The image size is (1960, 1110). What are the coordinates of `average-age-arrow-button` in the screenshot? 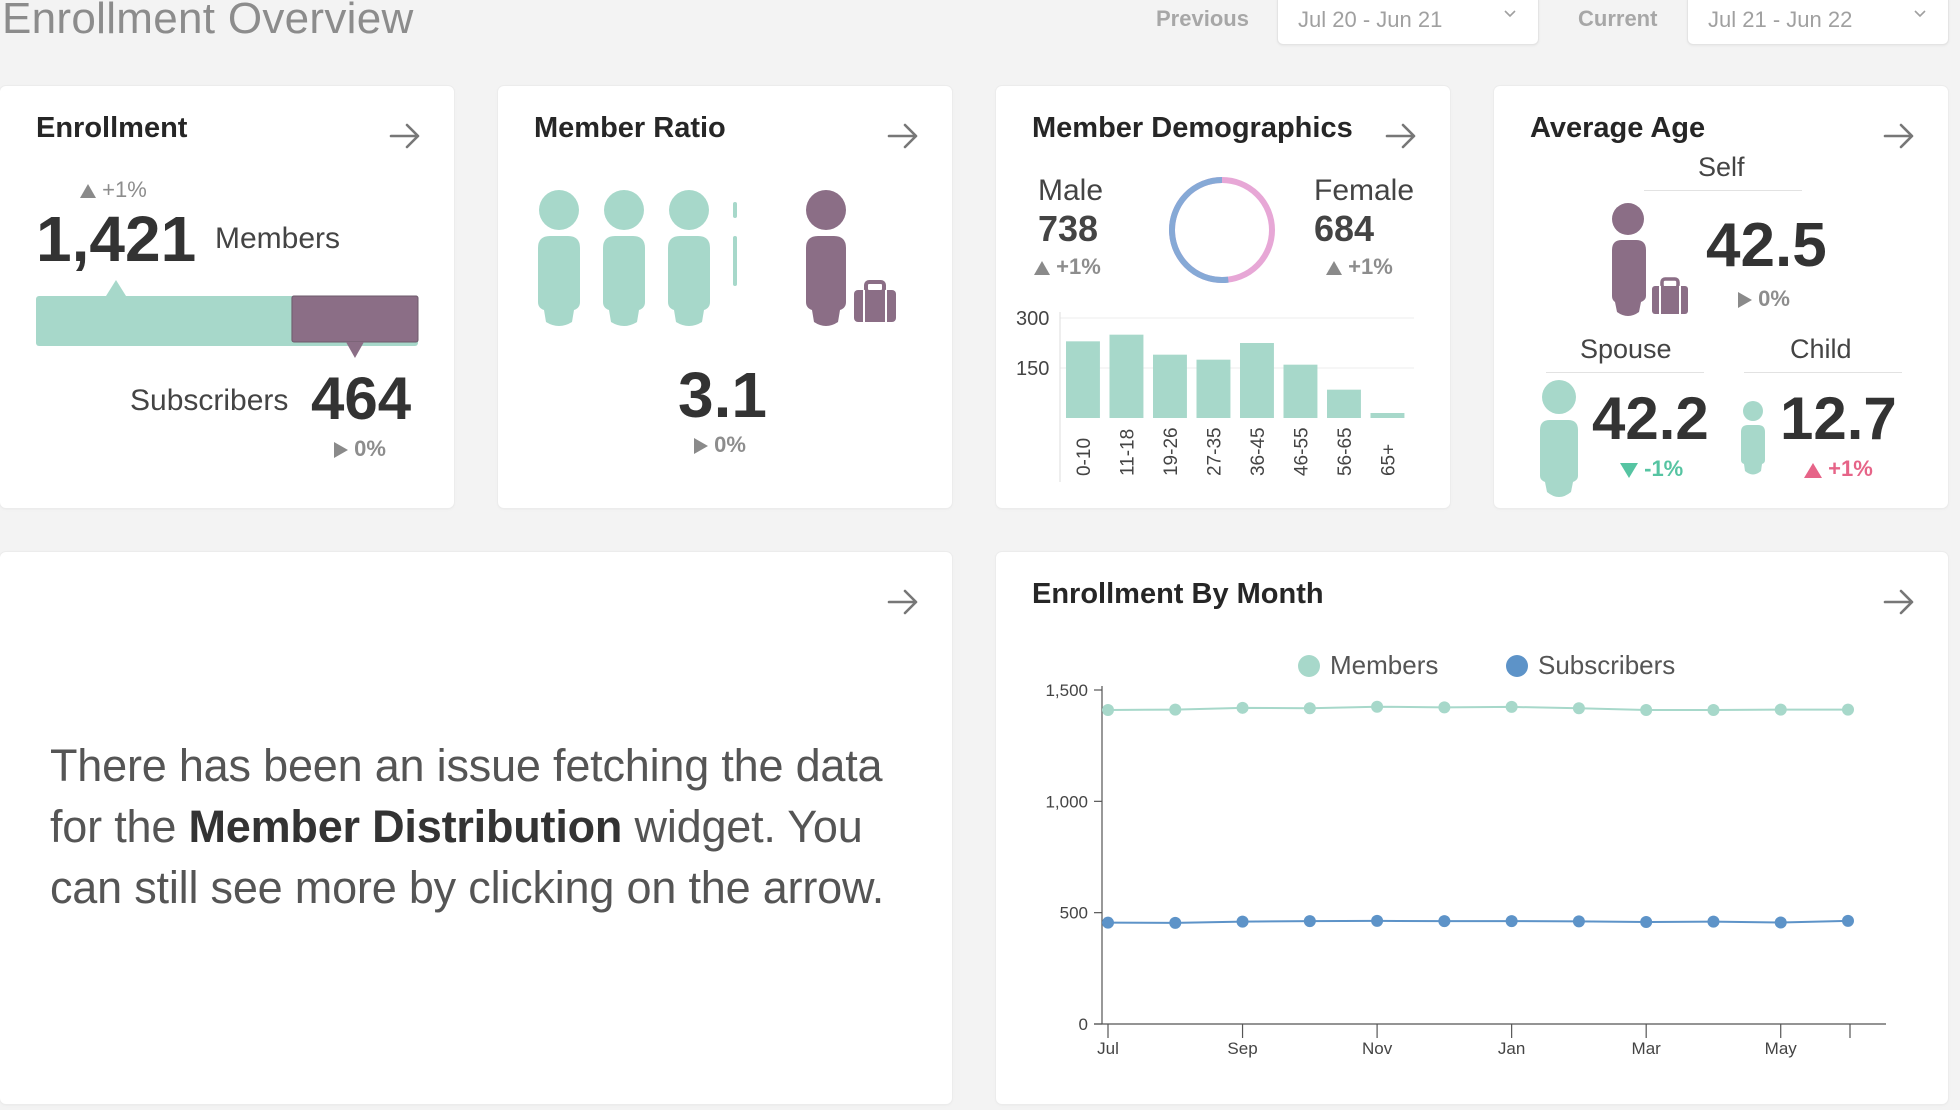 It's located at (1899, 136).